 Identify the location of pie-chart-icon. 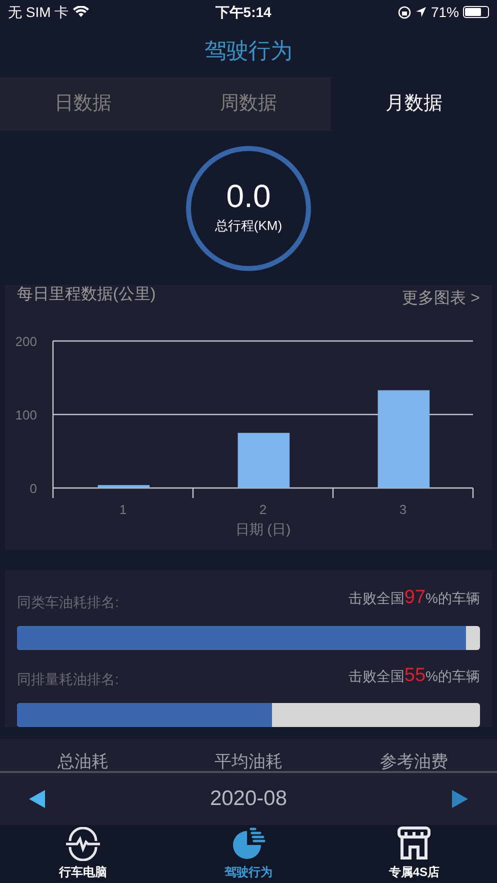
(248, 844).